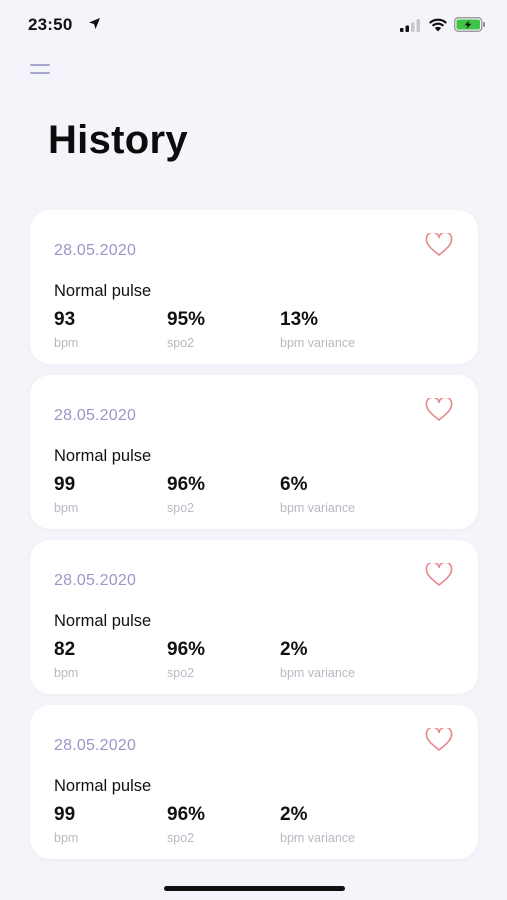 Image resolution: width=507 pixels, height=900 pixels. I want to click on battery-charging-icon, so click(469, 24).